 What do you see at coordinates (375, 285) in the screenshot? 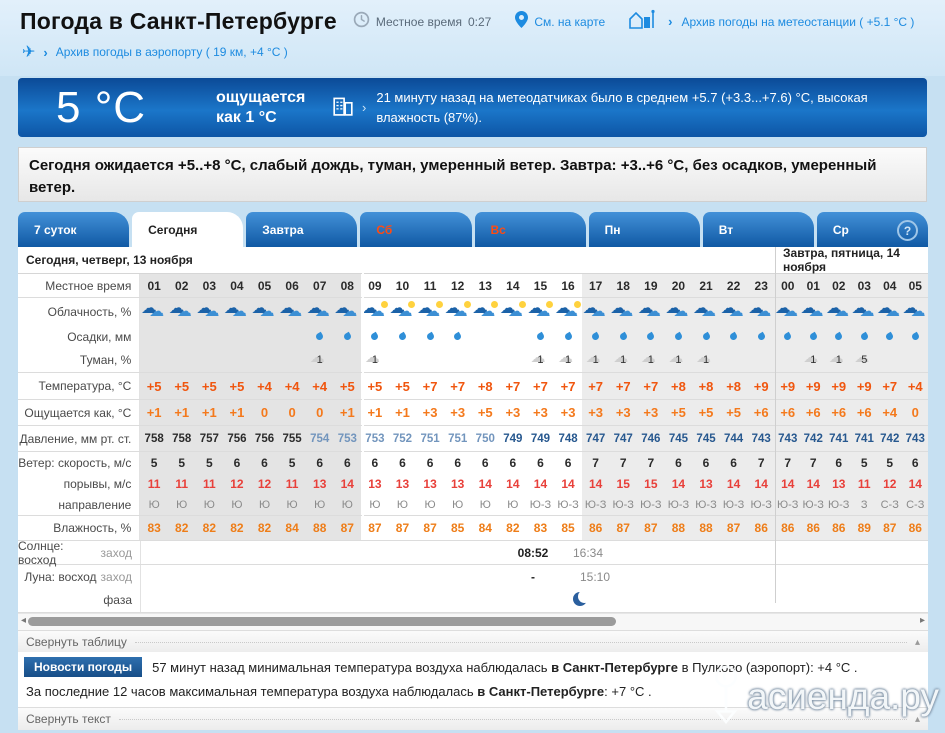
I see `hour-value: 09` at bounding box center [375, 285].